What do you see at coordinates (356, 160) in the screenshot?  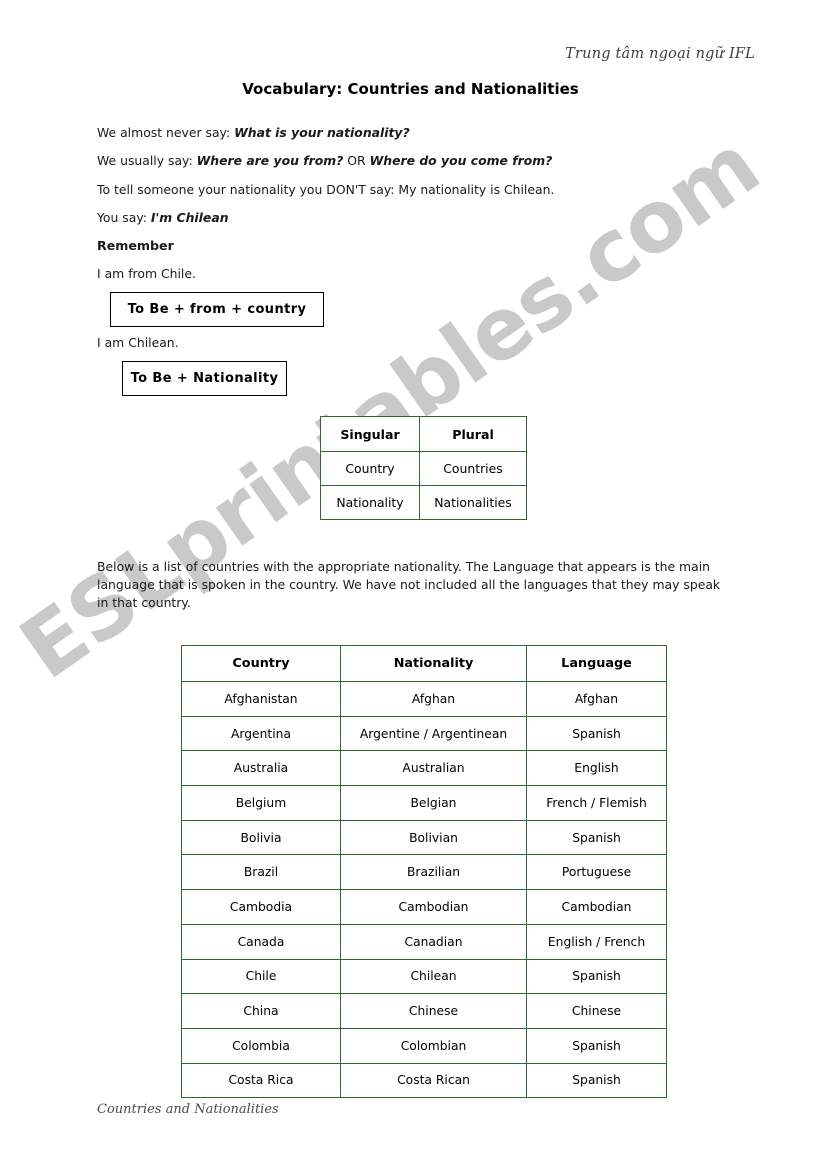 I see `intro-line-2-middle: OR` at bounding box center [356, 160].